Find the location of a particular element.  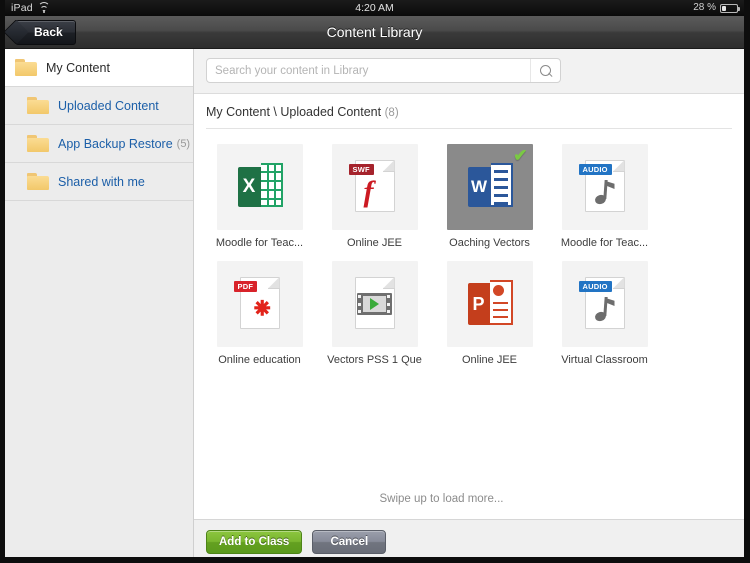

breadcrumb: My Content \ Uploaded Content (8) is located at coordinates (469, 117).